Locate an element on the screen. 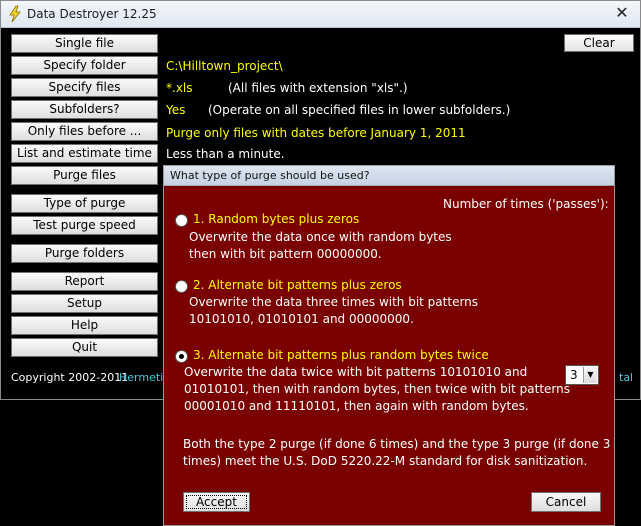  purge-files-button: Purge files is located at coordinates (84, 175).